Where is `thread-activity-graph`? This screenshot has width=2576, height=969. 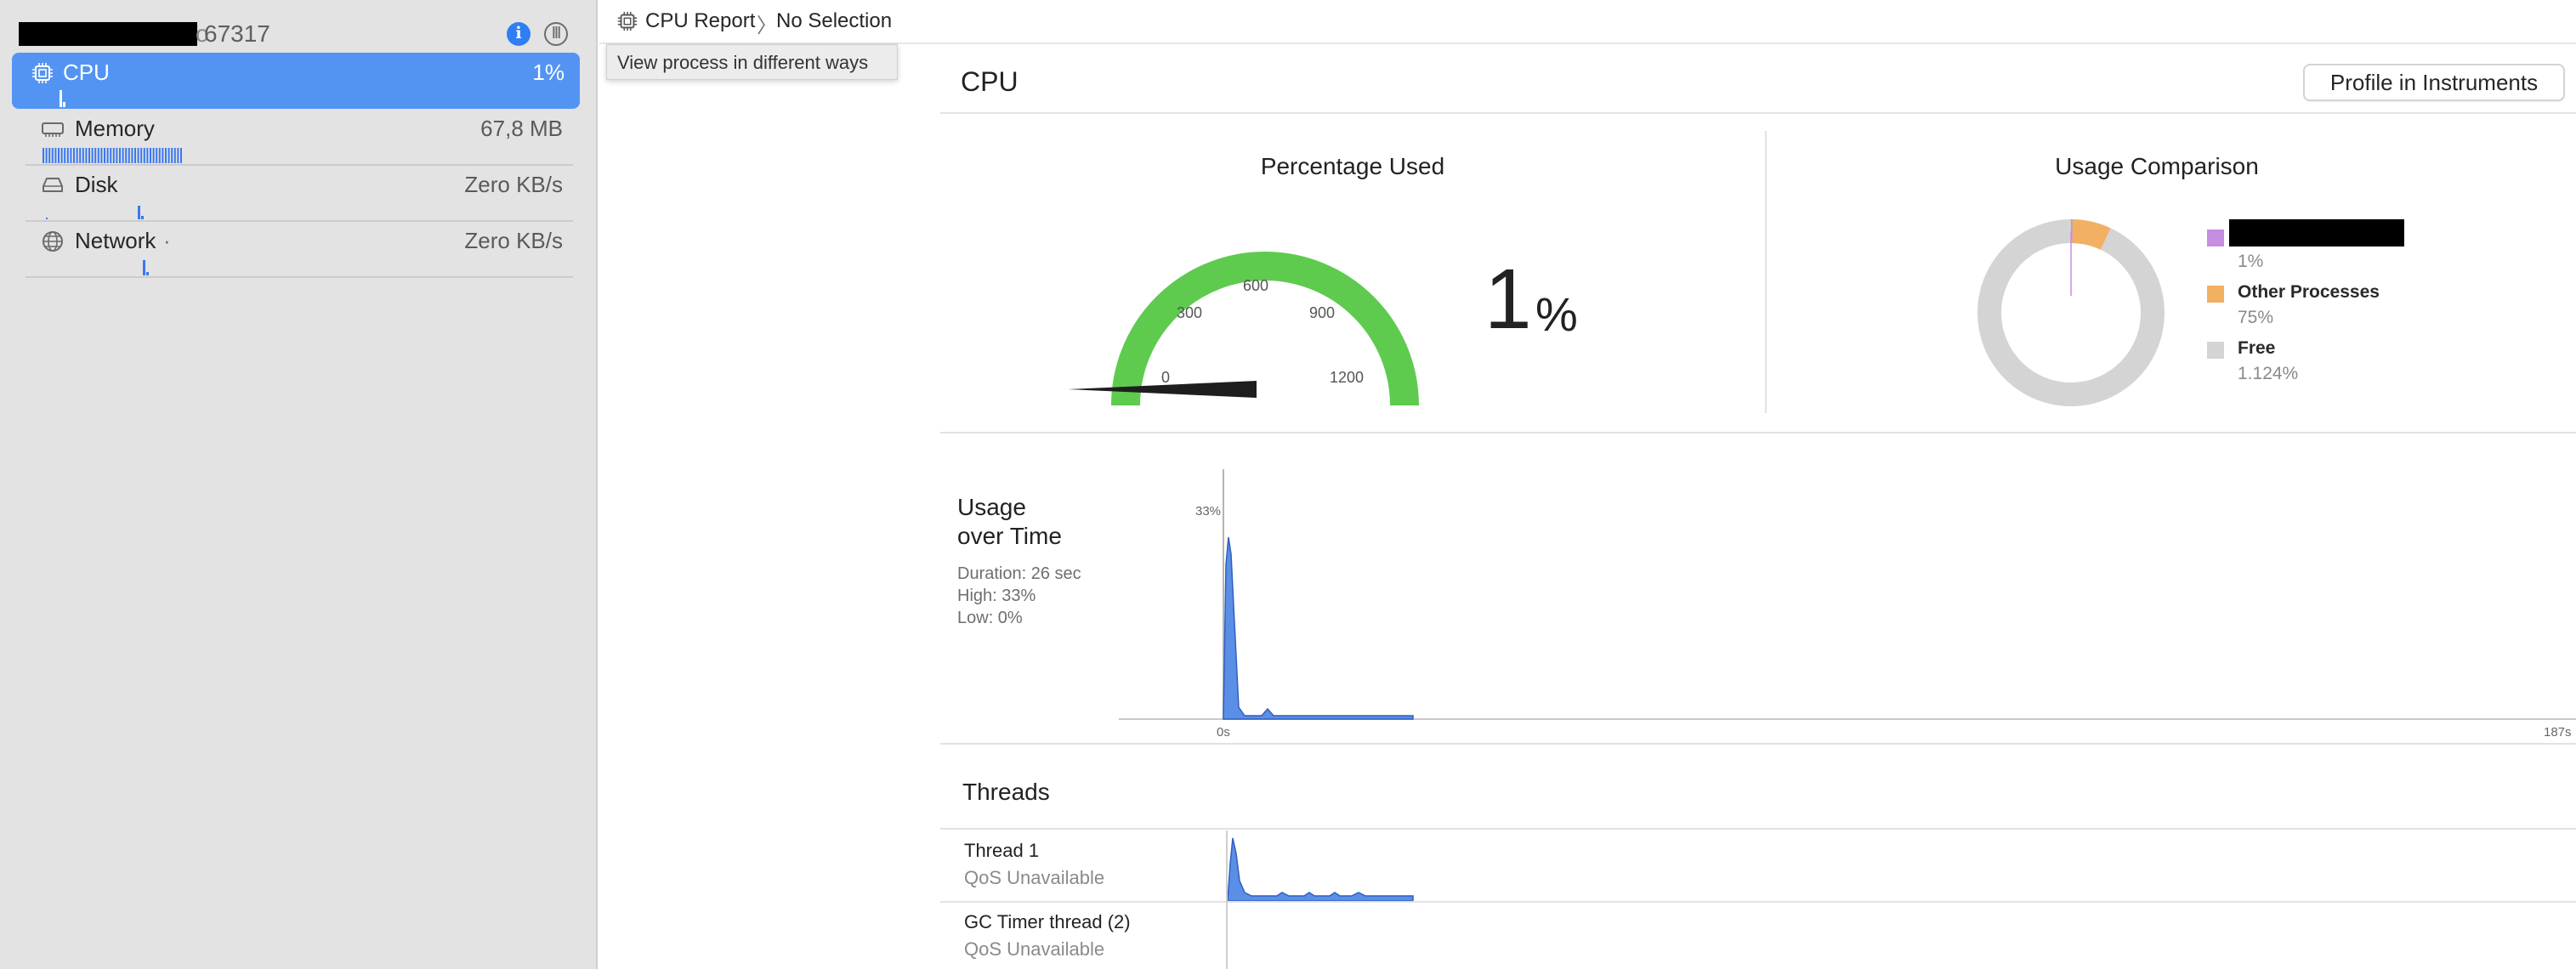
thread-activity-graph is located at coordinates (1321, 869).